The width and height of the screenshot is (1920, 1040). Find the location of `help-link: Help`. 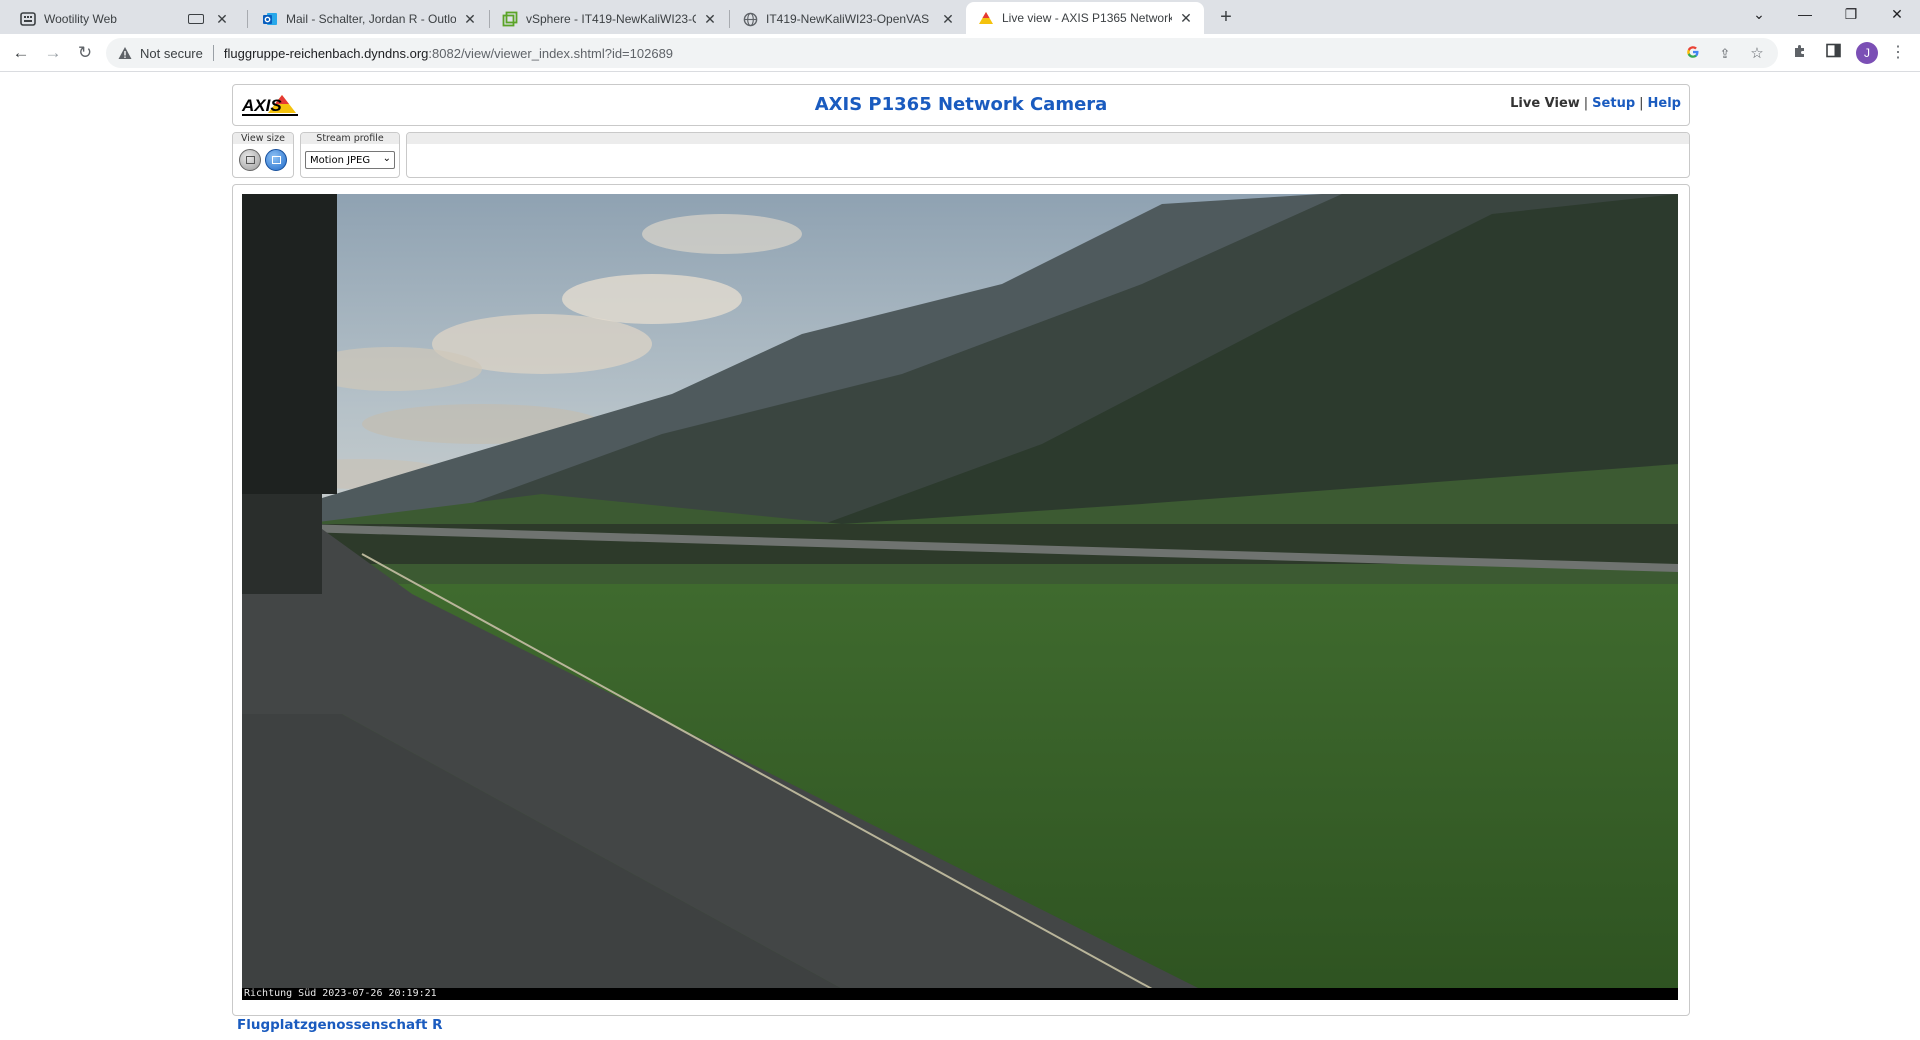

help-link: Help is located at coordinates (1664, 103).